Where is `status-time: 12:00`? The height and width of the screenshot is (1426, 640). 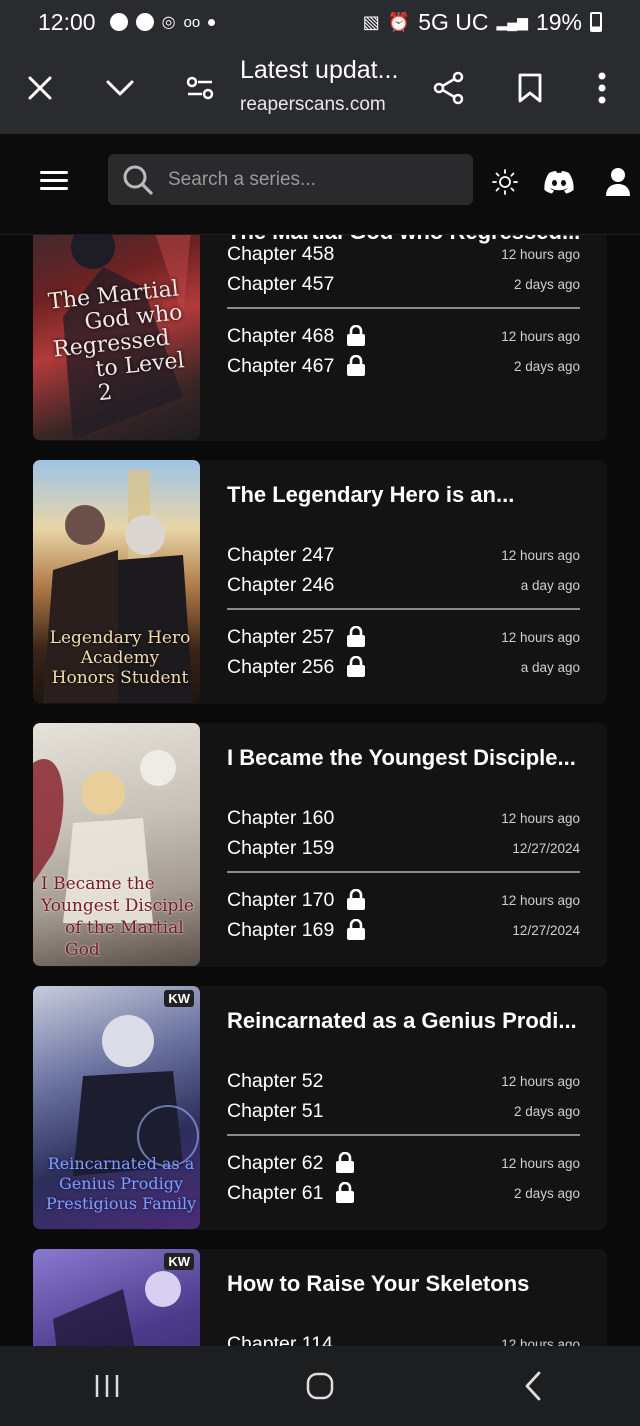
status-time: 12:00 is located at coordinates (67, 21).